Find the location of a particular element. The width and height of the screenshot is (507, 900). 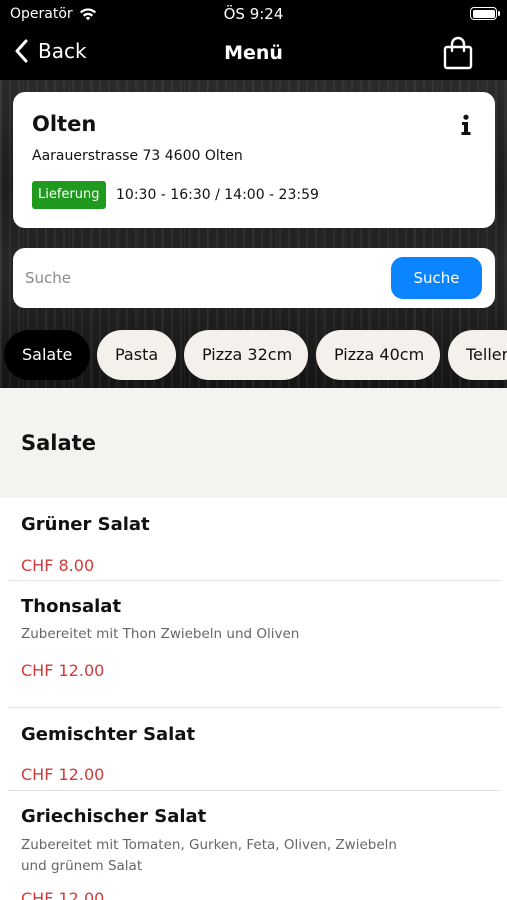

navigation-bar: Back Menü is located at coordinates (253, 54).